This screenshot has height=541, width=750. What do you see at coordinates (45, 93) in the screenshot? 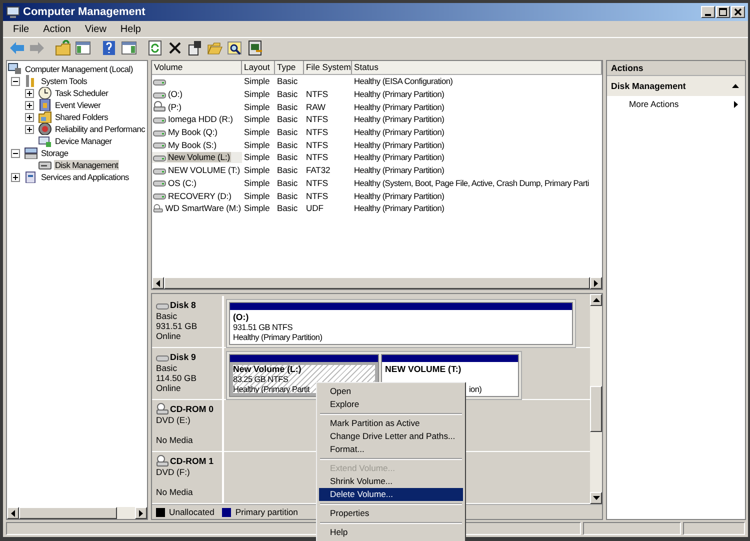
I see `clock-icon` at bounding box center [45, 93].